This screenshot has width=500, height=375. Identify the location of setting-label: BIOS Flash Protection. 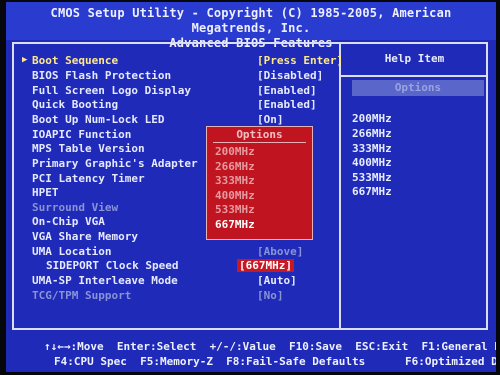
(102, 75).